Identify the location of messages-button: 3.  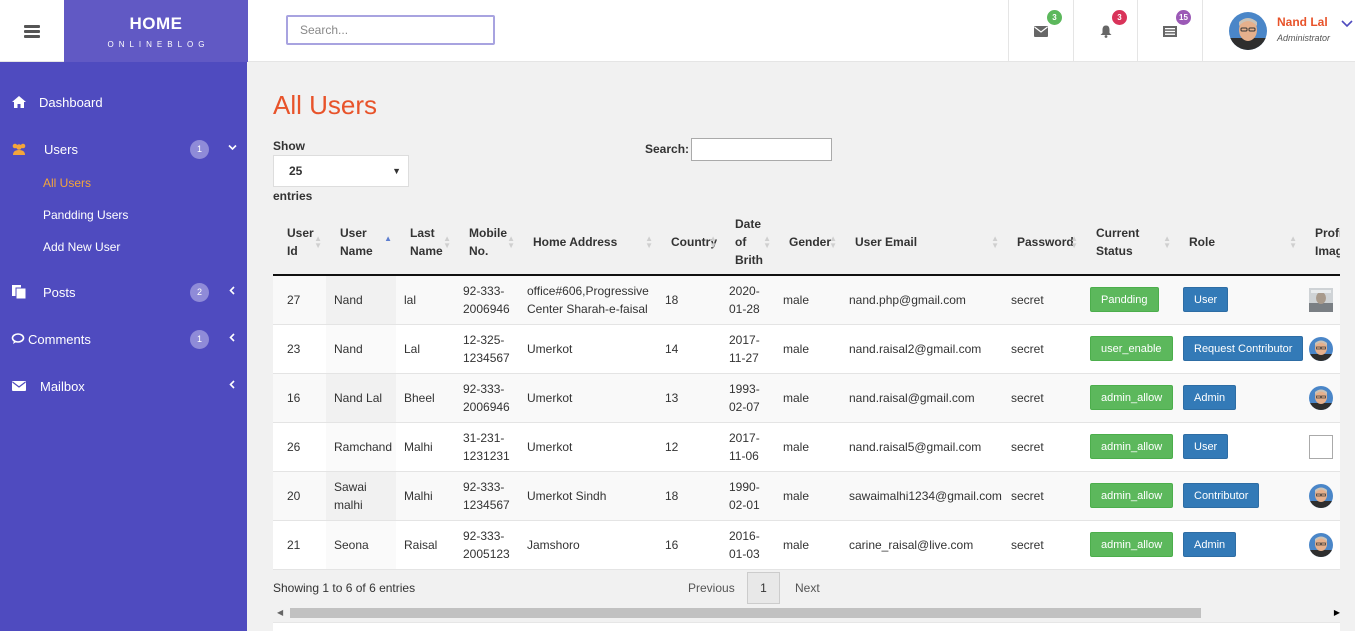
(1040, 31).